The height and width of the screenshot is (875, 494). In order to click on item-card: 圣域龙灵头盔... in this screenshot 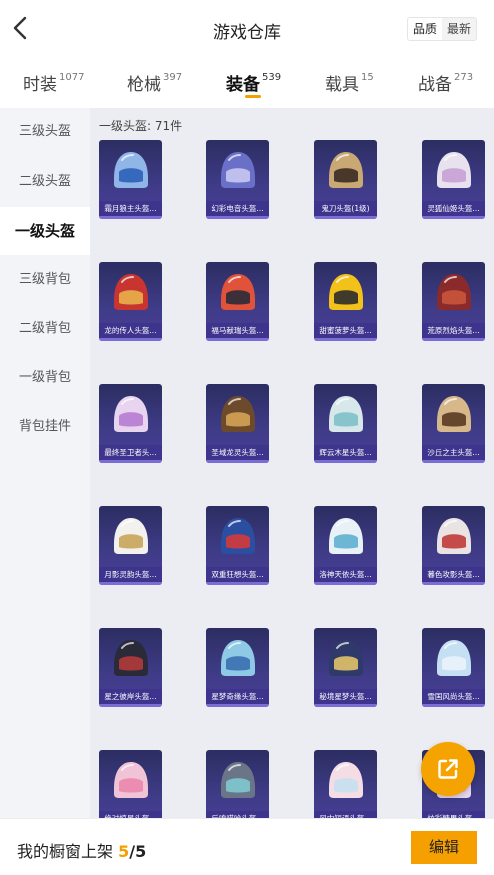, I will do `click(237, 423)`.